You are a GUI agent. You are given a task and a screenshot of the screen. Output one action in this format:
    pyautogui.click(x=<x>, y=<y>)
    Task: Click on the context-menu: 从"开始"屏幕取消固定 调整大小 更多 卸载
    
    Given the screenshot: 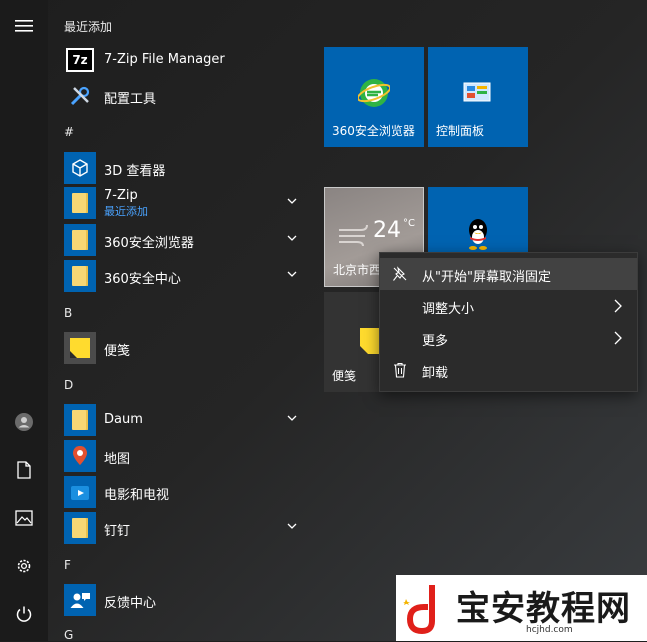 What is the action you would take?
    pyautogui.click(x=508, y=322)
    